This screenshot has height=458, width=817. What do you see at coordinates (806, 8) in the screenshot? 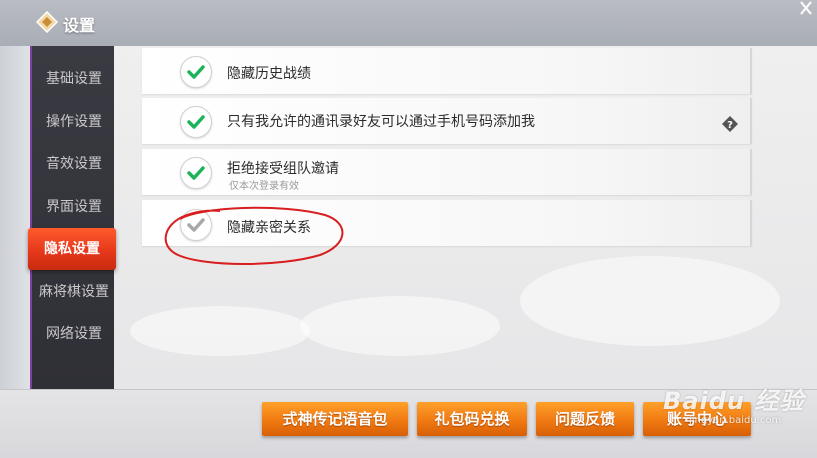
I see `corner-decoration-icon` at bounding box center [806, 8].